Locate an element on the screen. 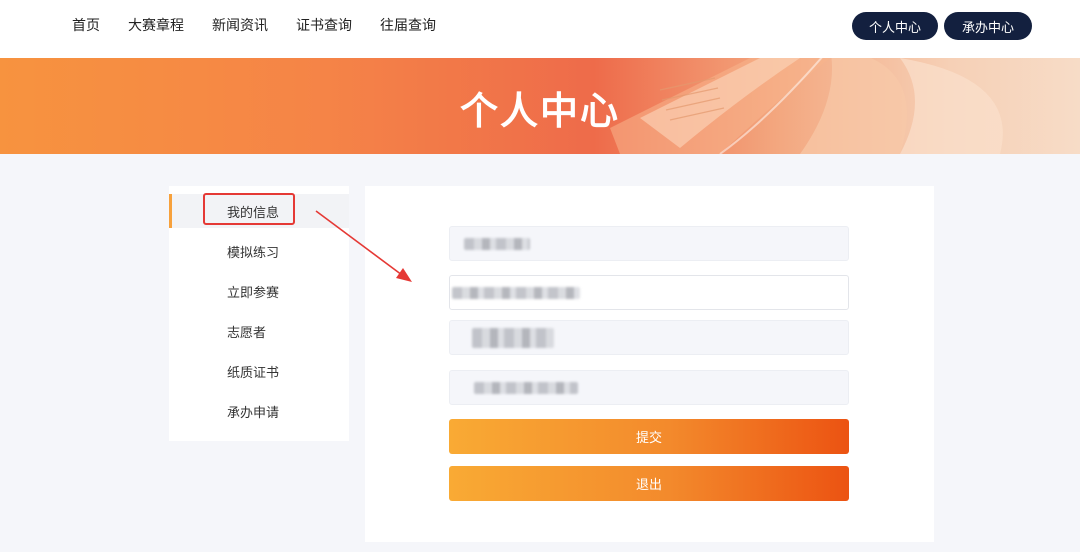  page-title: 个人中心 is located at coordinates (539, 111).